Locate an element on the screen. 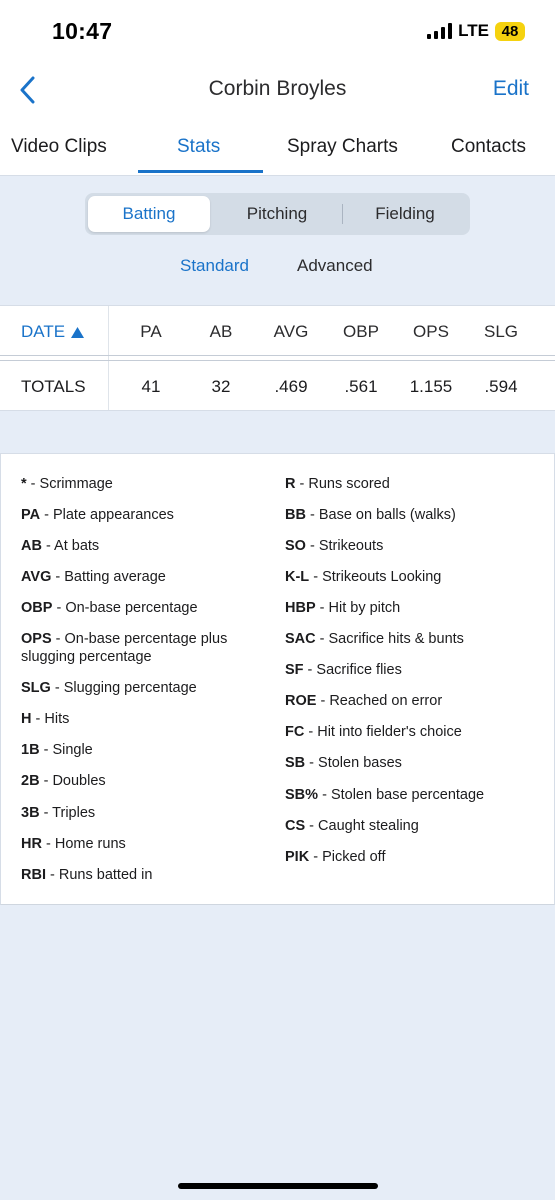  column-header-avg: AVG is located at coordinates (291, 332).